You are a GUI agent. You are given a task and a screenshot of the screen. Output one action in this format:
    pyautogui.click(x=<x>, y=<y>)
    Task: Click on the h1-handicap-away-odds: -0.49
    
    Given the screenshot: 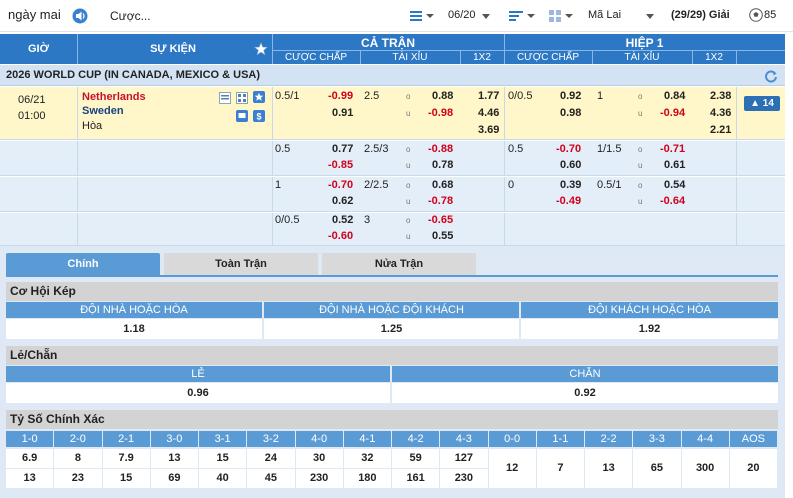 What is the action you would take?
    pyautogui.click(x=568, y=201)
    